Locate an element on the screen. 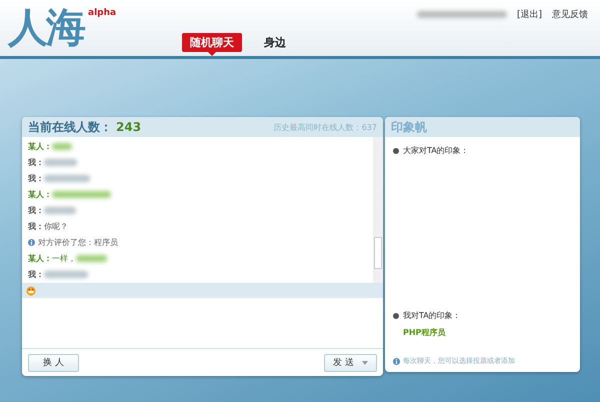 The image size is (600, 402). alpha-label: alpha is located at coordinates (102, 13).